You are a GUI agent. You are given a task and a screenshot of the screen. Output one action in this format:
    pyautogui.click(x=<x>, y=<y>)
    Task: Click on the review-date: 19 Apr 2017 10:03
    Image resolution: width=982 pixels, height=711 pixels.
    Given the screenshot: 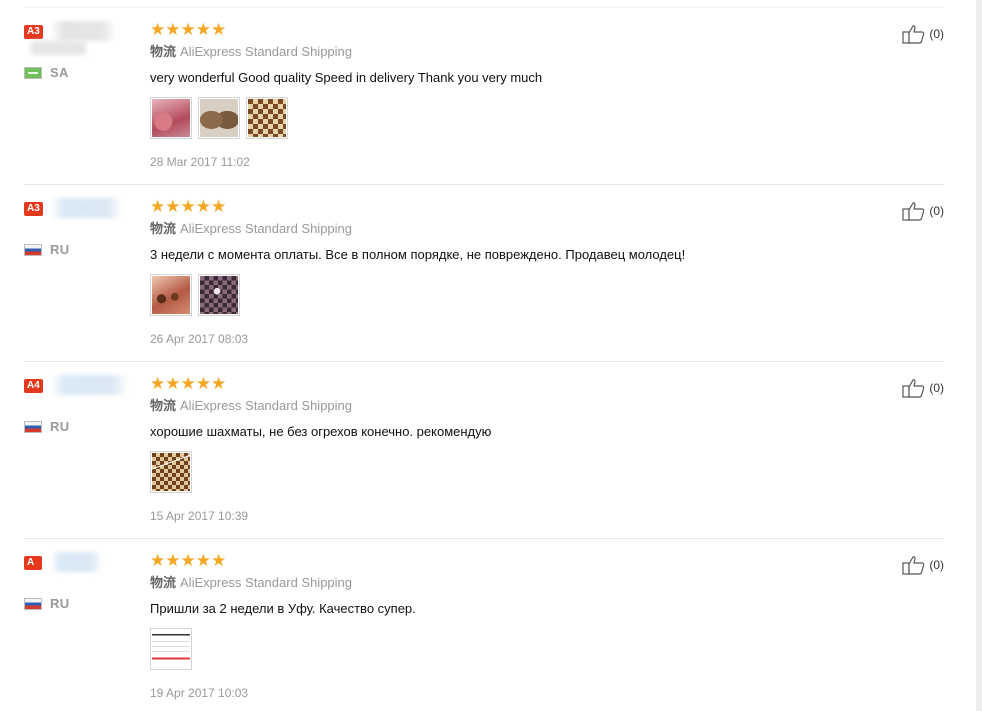 What is the action you would take?
    pyautogui.click(x=199, y=693)
    